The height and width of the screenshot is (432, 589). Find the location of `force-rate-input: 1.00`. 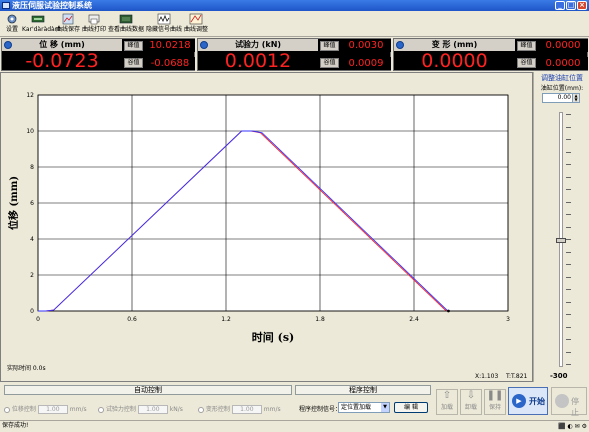

force-rate-input: 1.00 is located at coordinates (152, 409).